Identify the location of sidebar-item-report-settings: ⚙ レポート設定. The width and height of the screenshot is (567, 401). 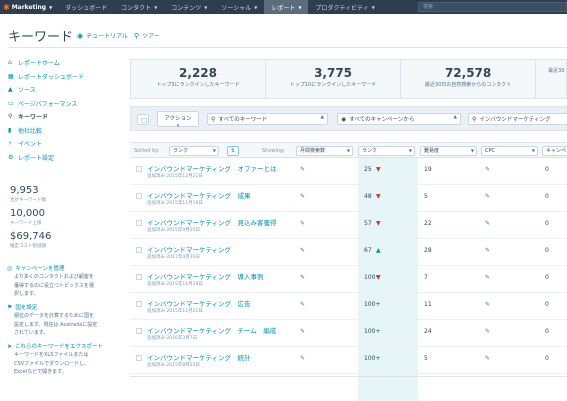
(65, 158).